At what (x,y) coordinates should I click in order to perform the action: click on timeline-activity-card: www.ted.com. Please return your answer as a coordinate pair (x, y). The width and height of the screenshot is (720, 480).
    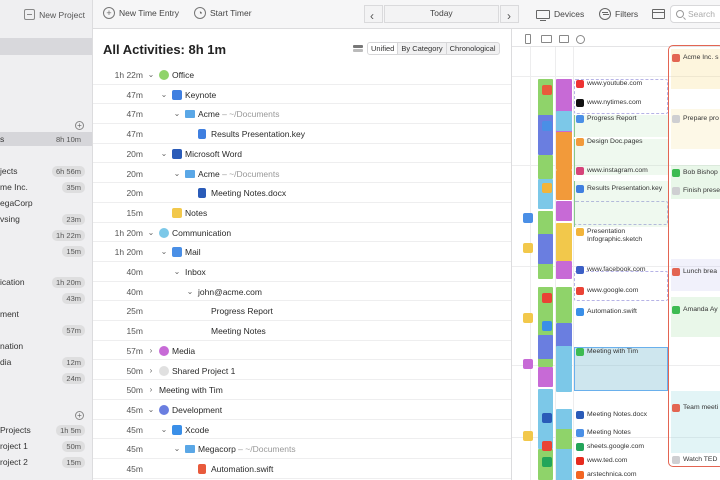
    Looking at the image, I should click on (621, 461).